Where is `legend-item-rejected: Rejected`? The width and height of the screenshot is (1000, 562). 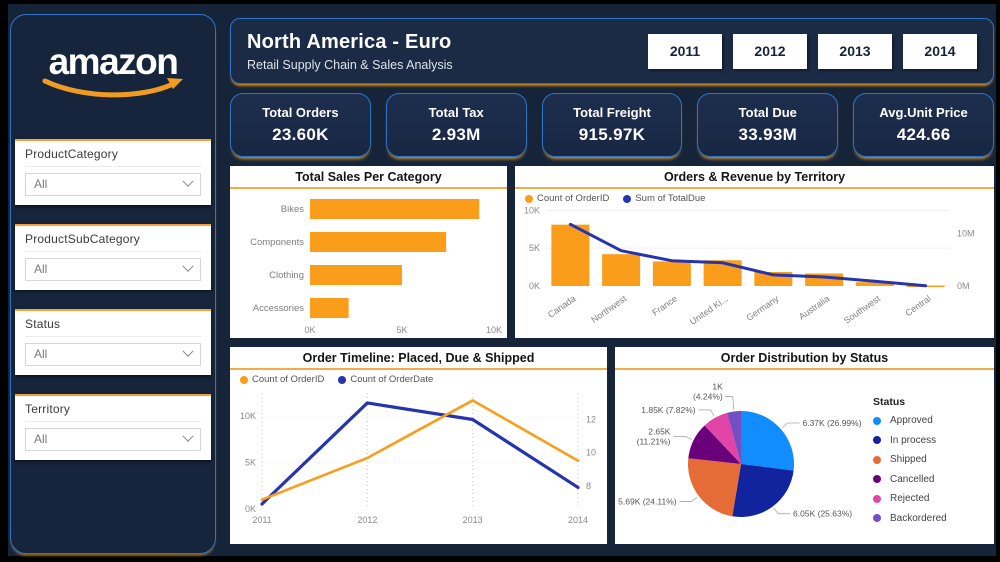 legend-item-rejected: Rejected is located at coordinates (929, 498).